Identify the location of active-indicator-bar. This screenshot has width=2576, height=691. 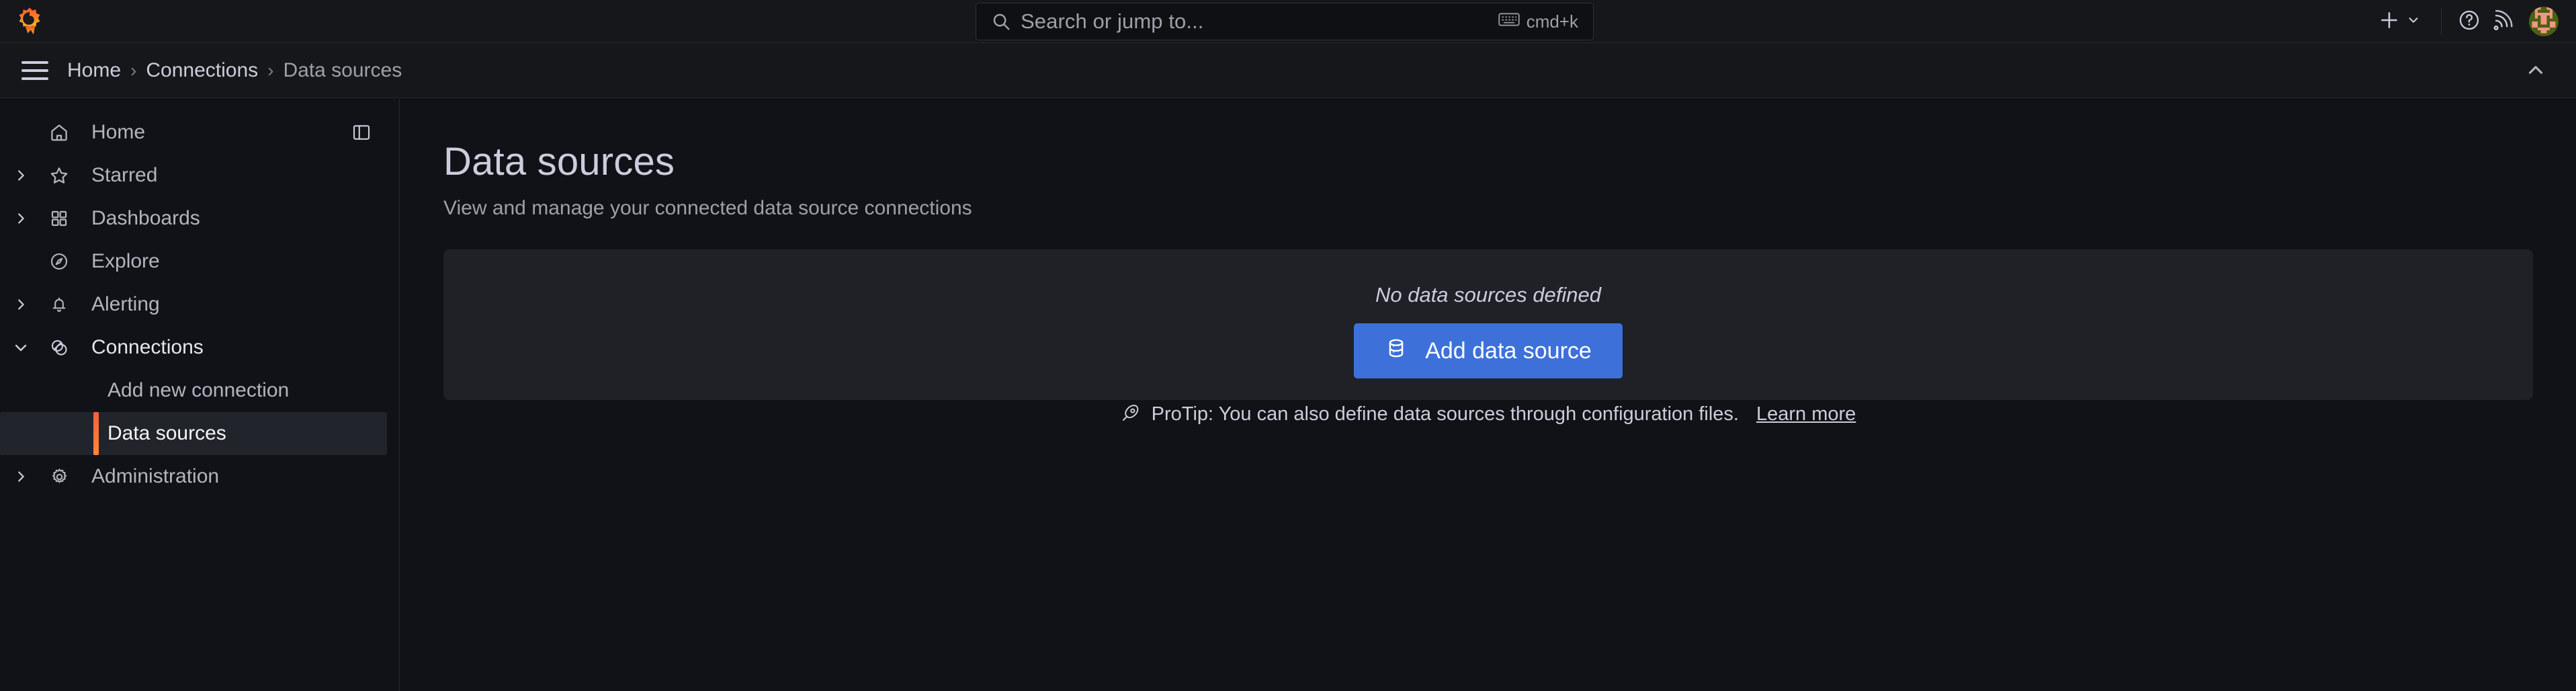
(96, 434).